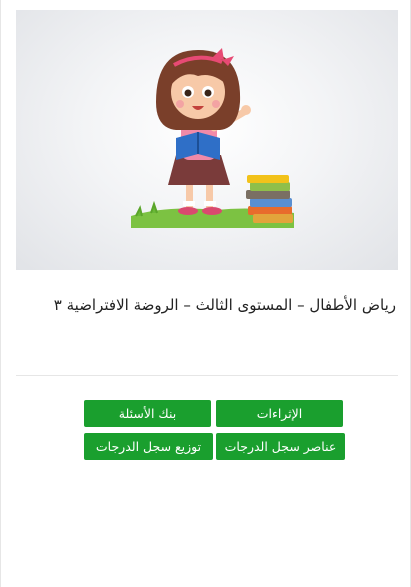  What do you see at coordinates (212, 138) in the screenshot?
I see `girl-reading-illustration` at bounding box center [212, 138].